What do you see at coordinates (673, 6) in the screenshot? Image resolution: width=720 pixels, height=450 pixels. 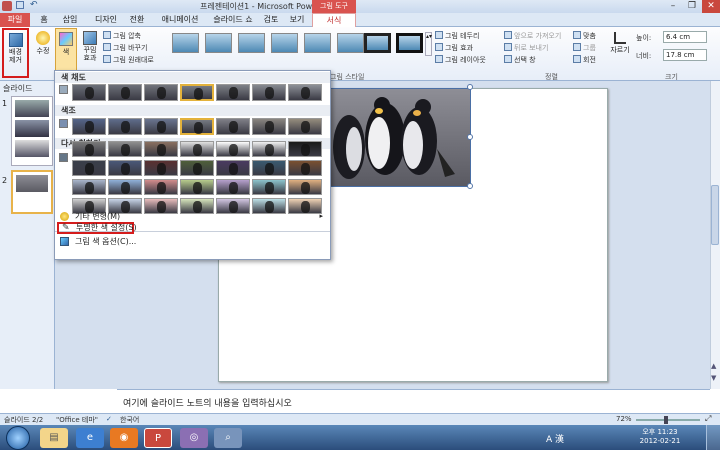 I see `minimize-button: –` at bounding box center [673, 6].